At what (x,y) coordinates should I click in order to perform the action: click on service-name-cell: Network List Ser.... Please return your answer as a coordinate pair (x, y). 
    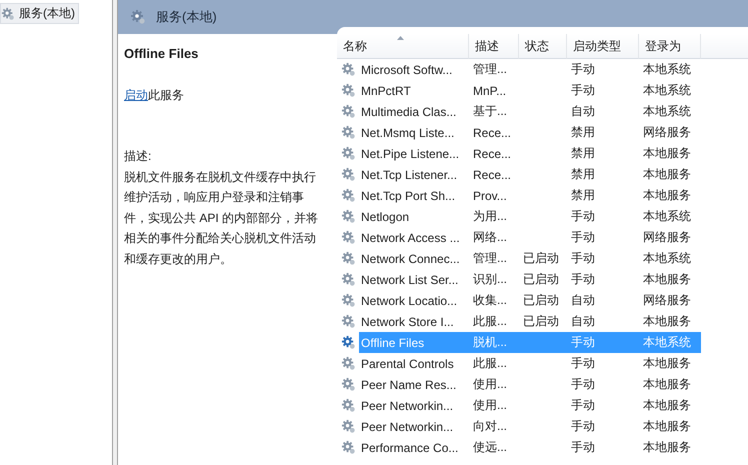
    Looking at the image, I should click on (414, 279).